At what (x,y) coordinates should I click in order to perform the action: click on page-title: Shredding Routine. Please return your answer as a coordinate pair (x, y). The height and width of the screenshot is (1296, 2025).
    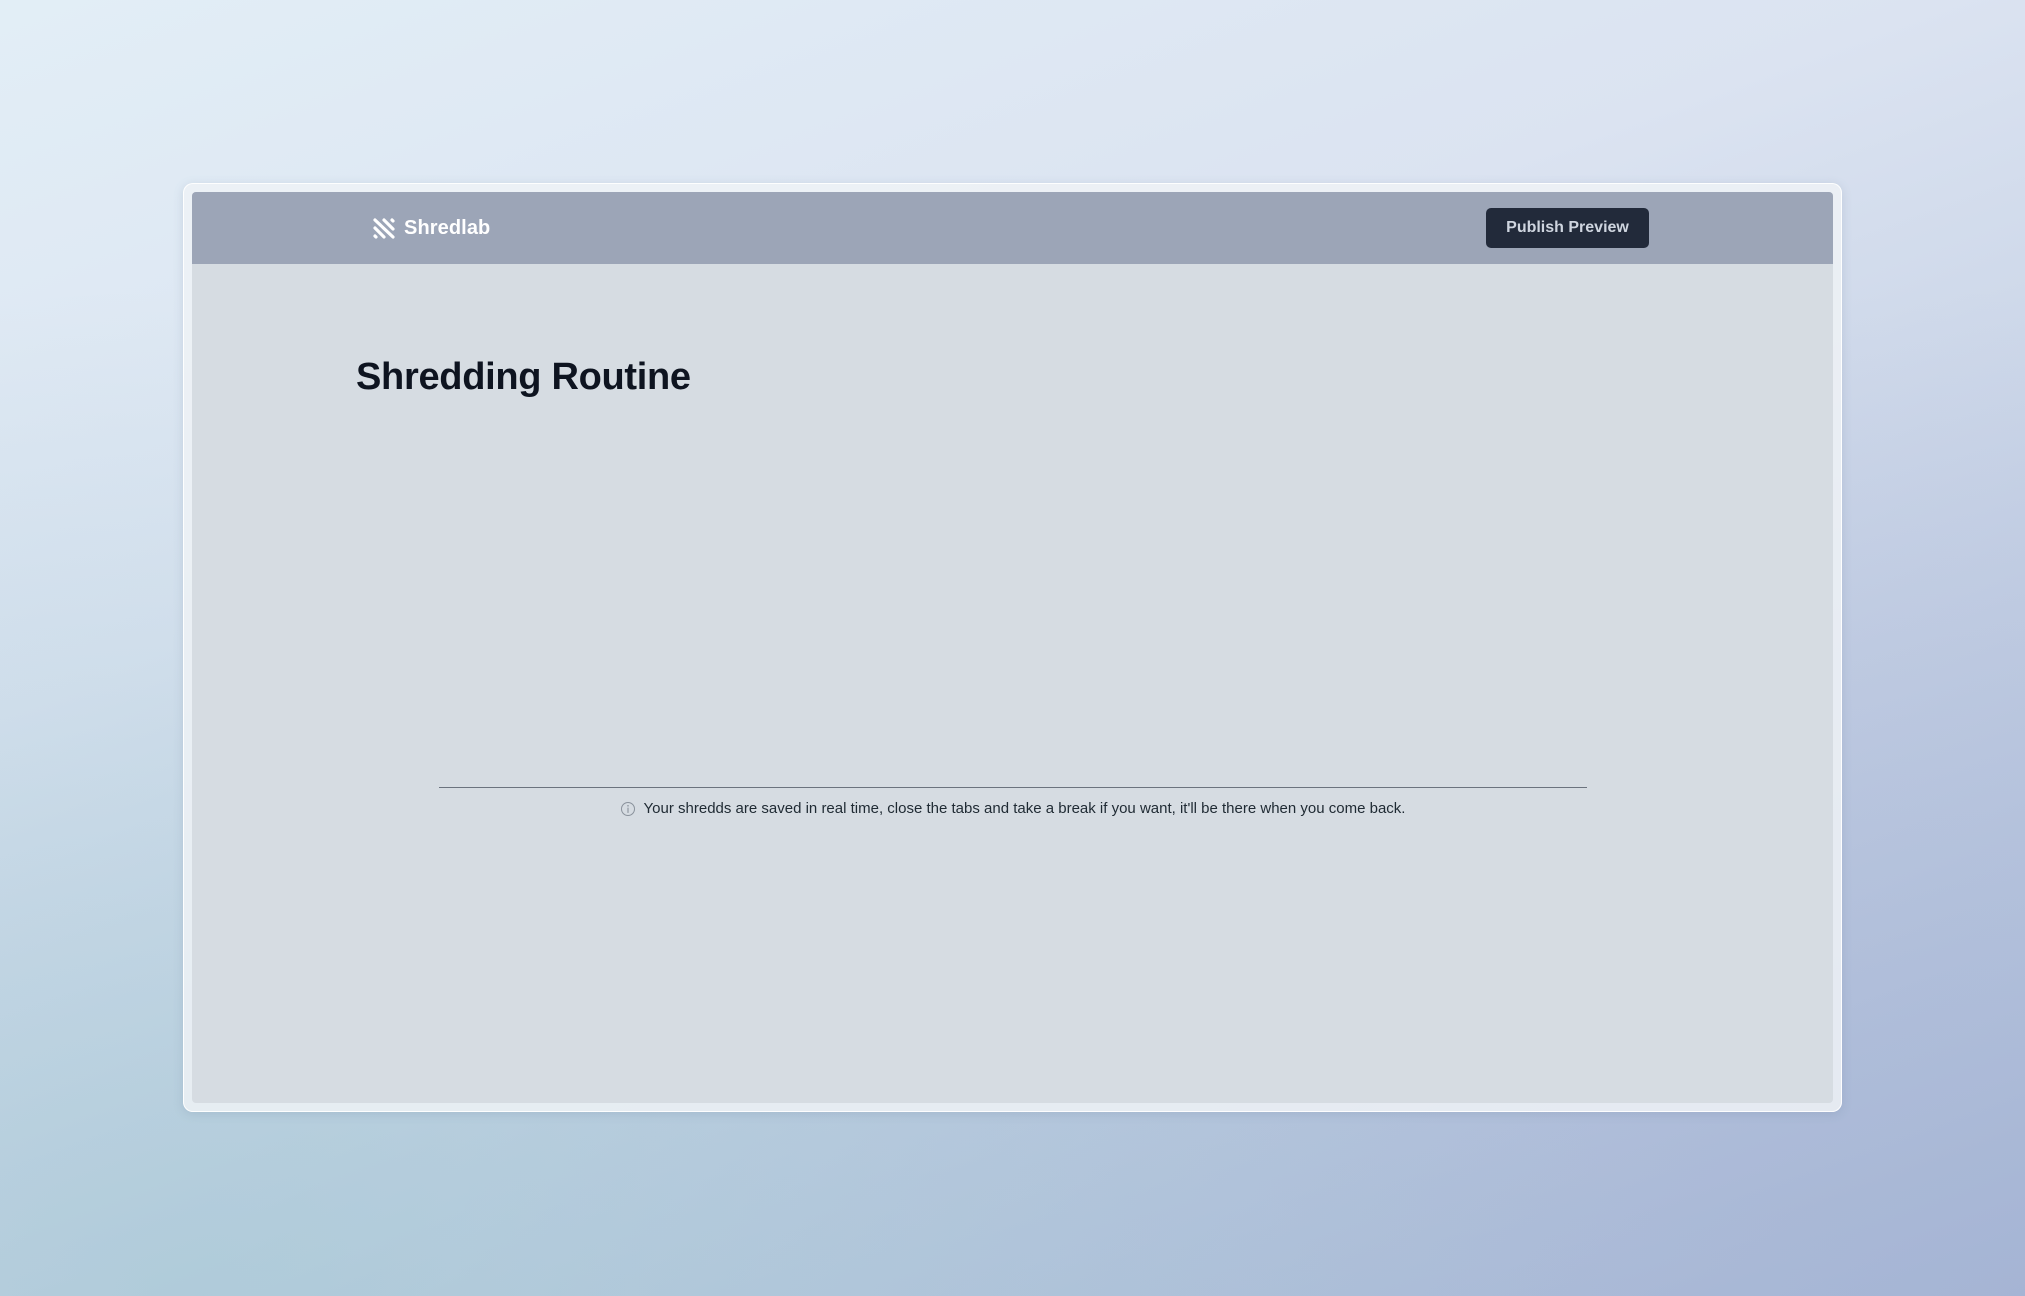
    Looking at the image, I should click on (523, 377).